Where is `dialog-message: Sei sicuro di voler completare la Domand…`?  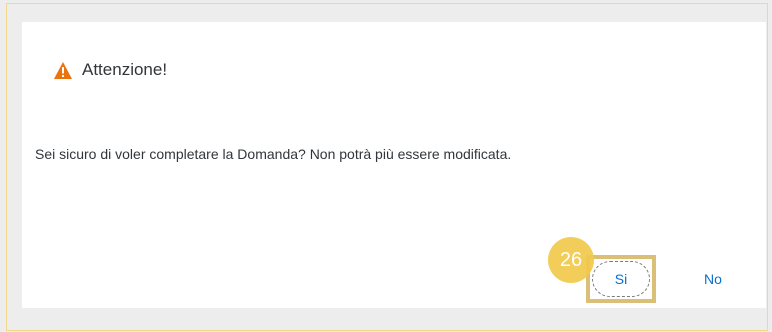 dialog-message: Sei sicuro di voler completare la Domand… is located at coordinates (273, 154).